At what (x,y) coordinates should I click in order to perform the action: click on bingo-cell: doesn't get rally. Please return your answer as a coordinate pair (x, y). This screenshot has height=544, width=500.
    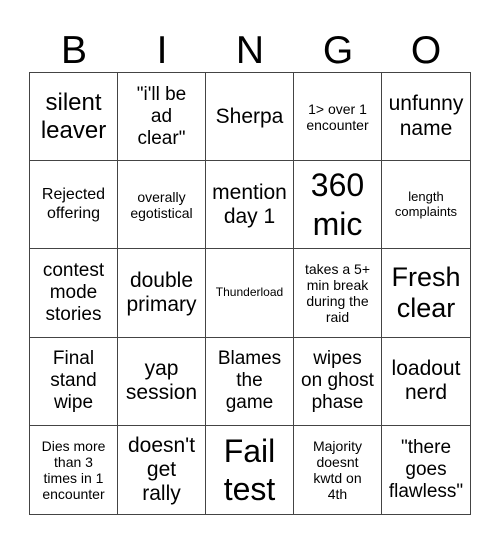
    Looking at the image, I should click on (162, 469).